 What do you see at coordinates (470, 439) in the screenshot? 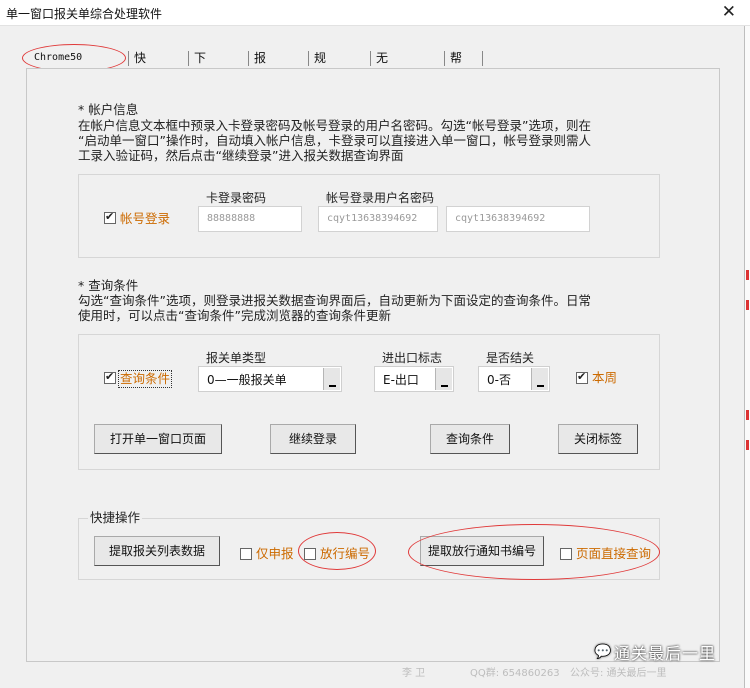
I see `query-condition-button: 查询条件` at bounding box center [470, 439].